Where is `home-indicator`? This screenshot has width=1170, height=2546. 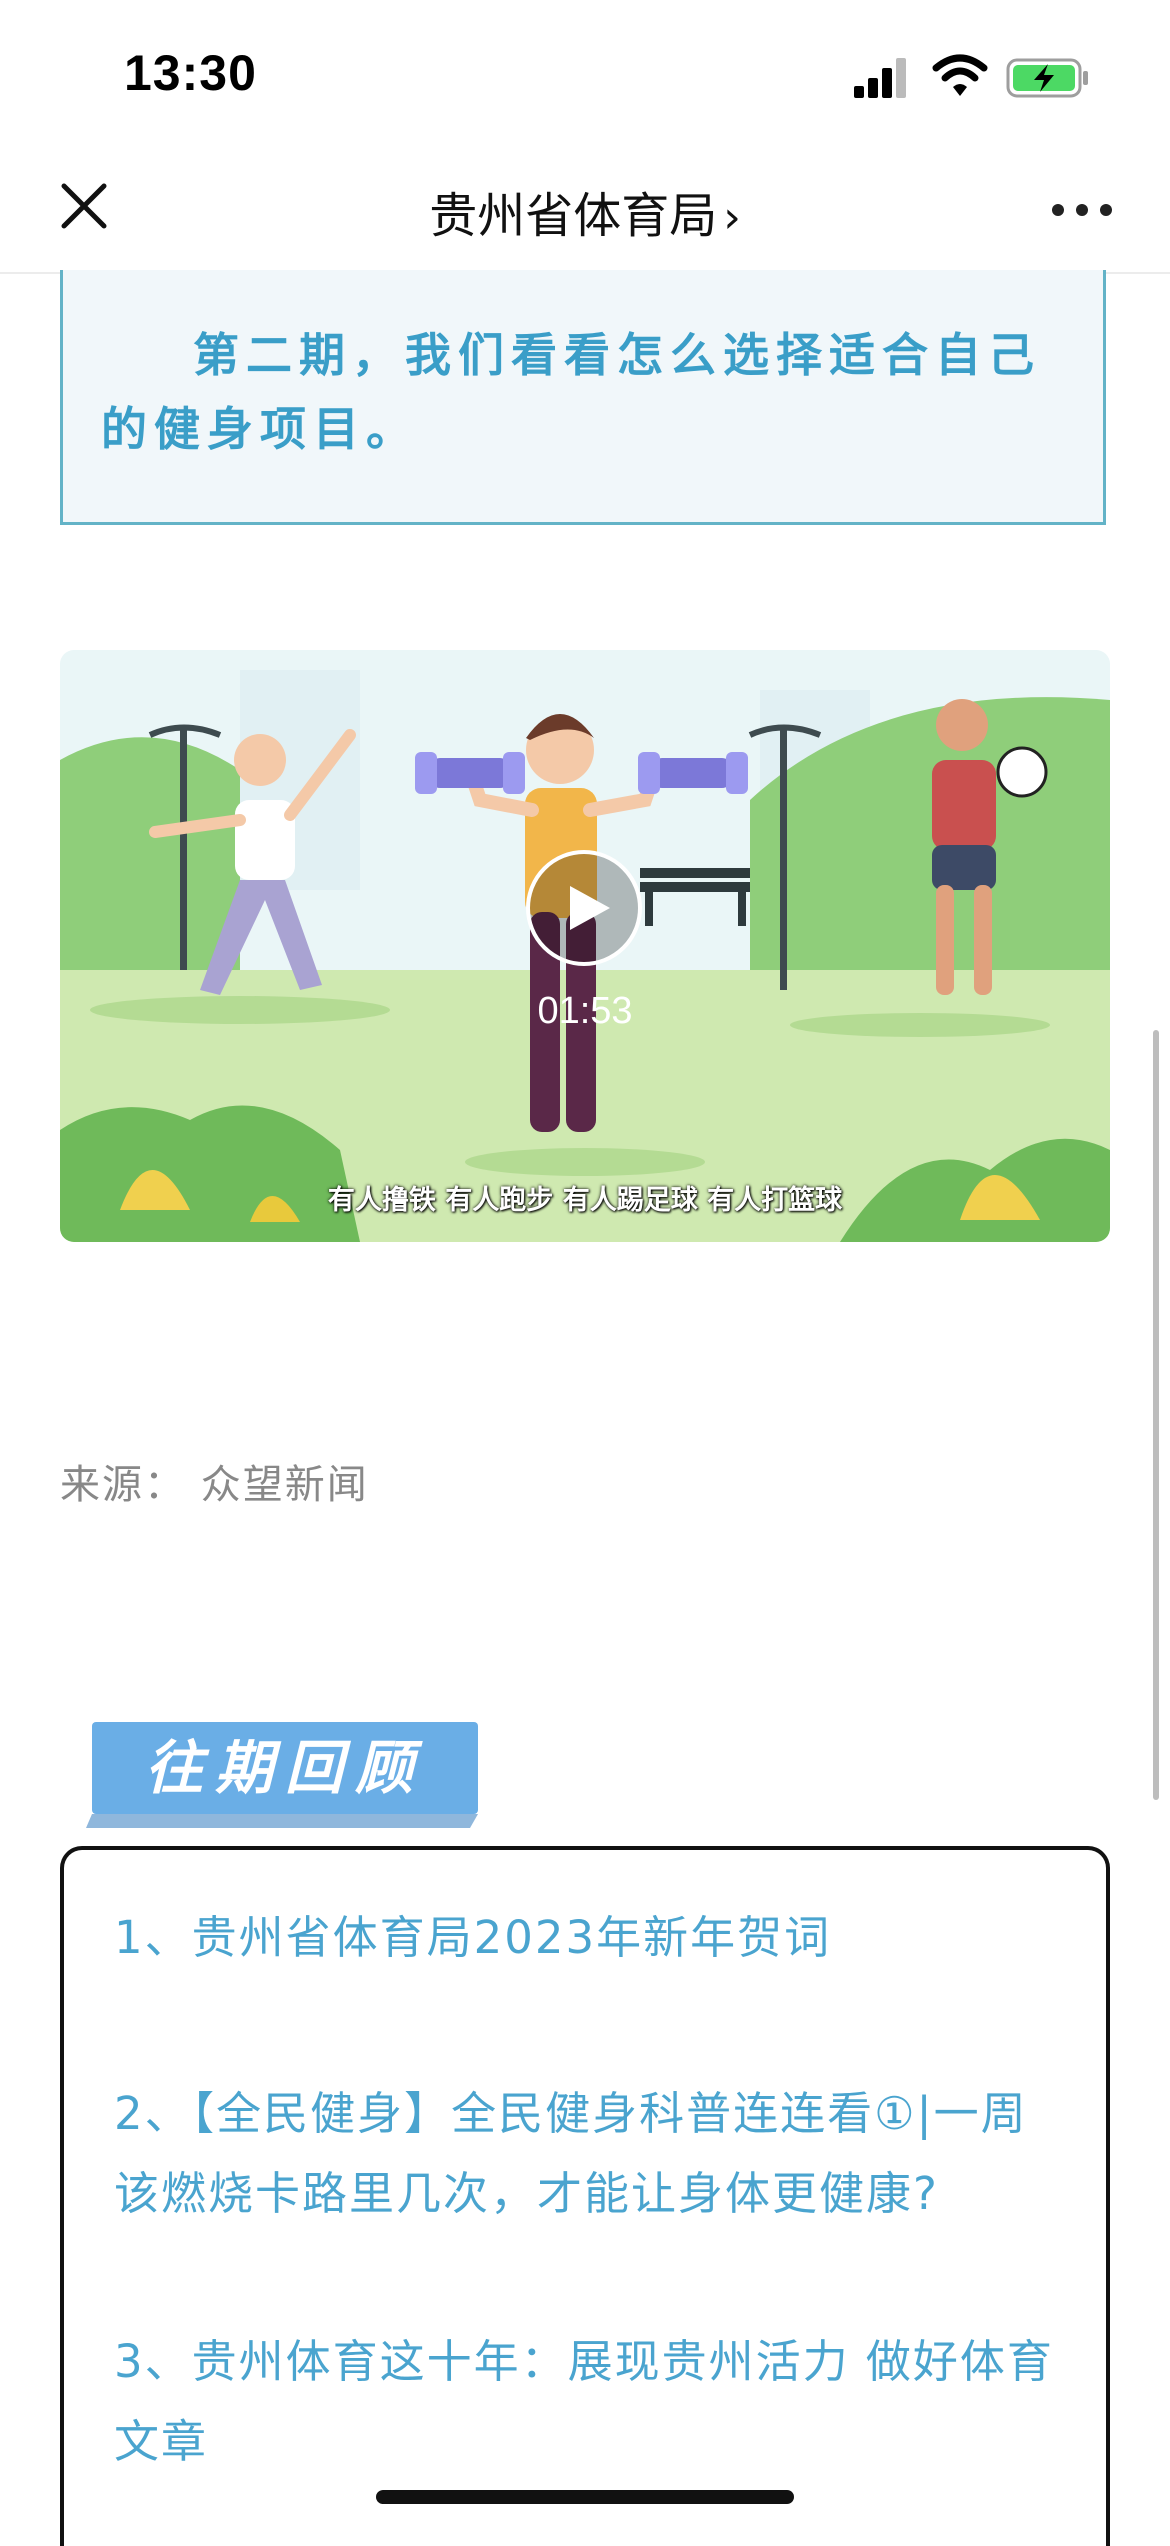 home-indicator is located at coordinates (585, 2497).